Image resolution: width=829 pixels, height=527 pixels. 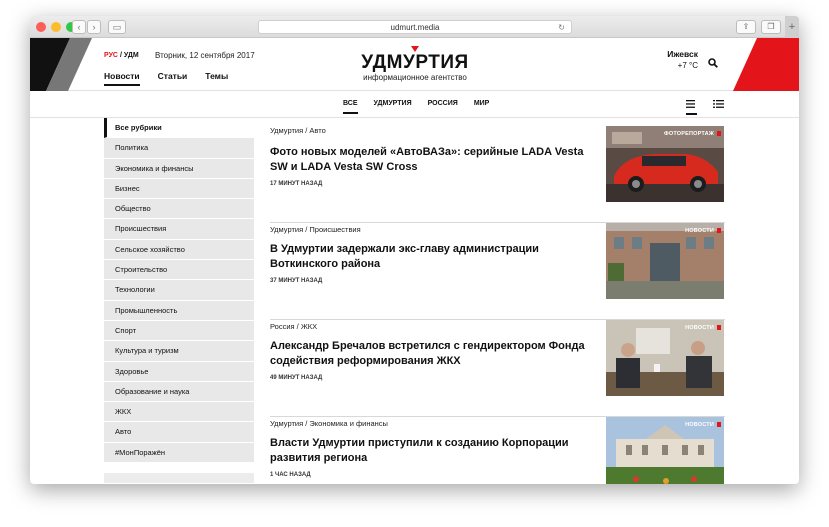 What do you see at coordinates (122, 78) in the screenshot?
I see `nav-news: Новости` at bounding box center [122, 78].